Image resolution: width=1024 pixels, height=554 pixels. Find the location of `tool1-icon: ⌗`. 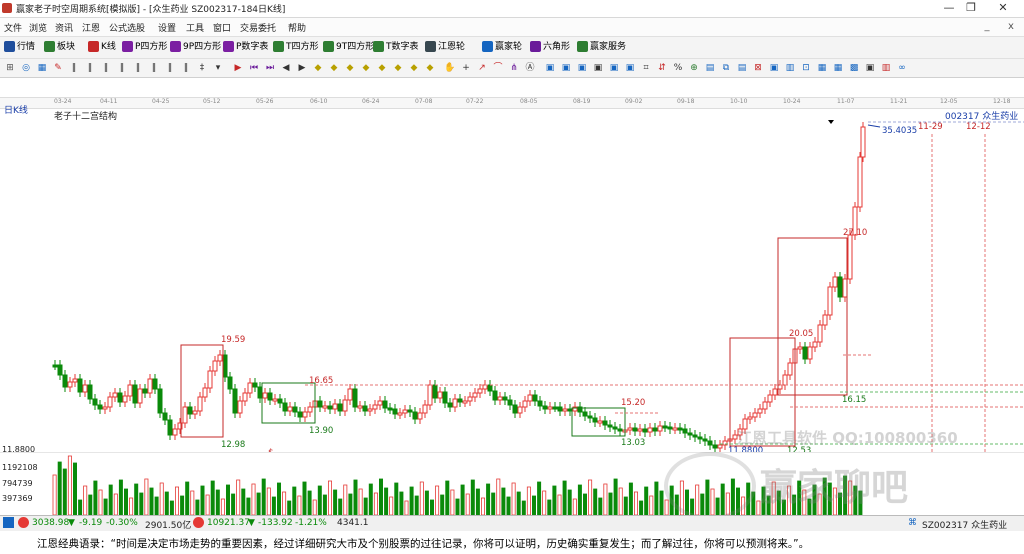

tool1-icon: ⌗ is located at coordinates (646, 68).